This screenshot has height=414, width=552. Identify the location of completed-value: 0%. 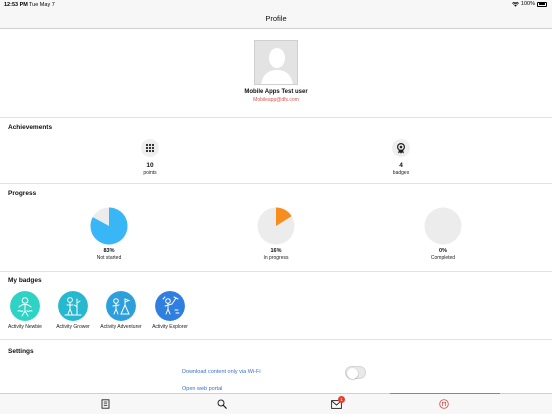
(443, 251).